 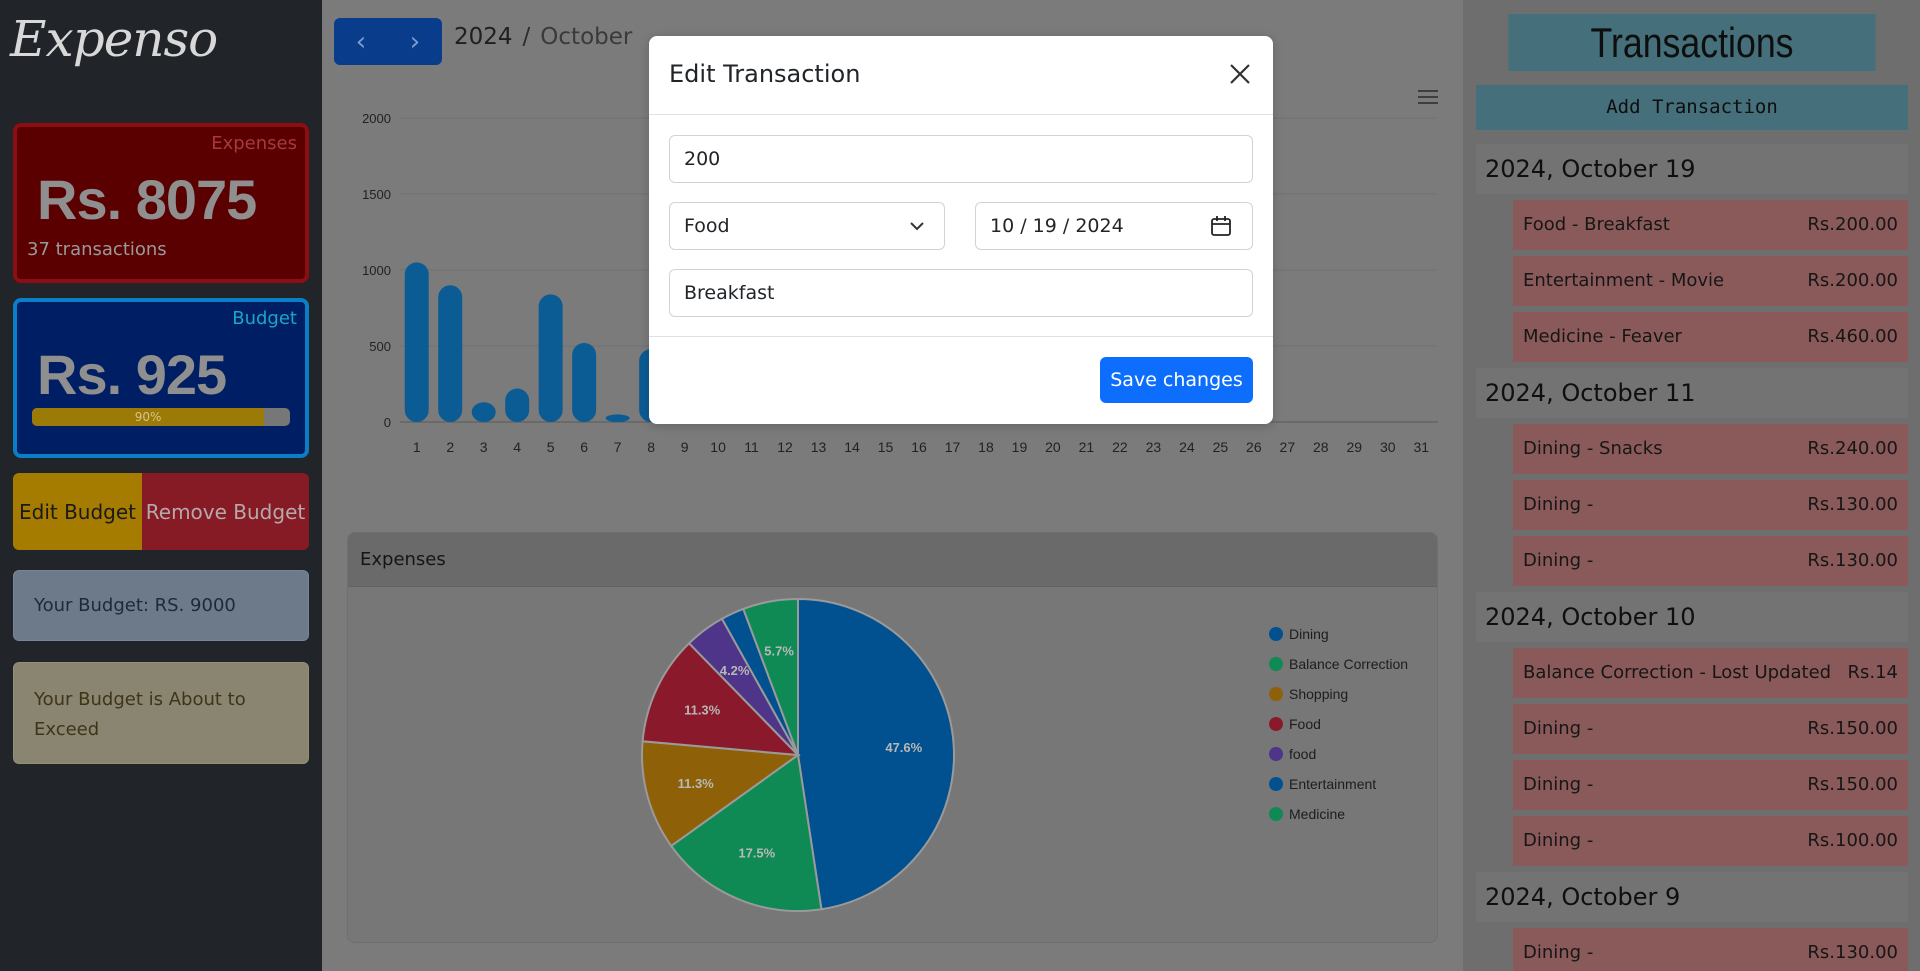 I want to click on x-tick-label: 1, so click(x=417, y=447).